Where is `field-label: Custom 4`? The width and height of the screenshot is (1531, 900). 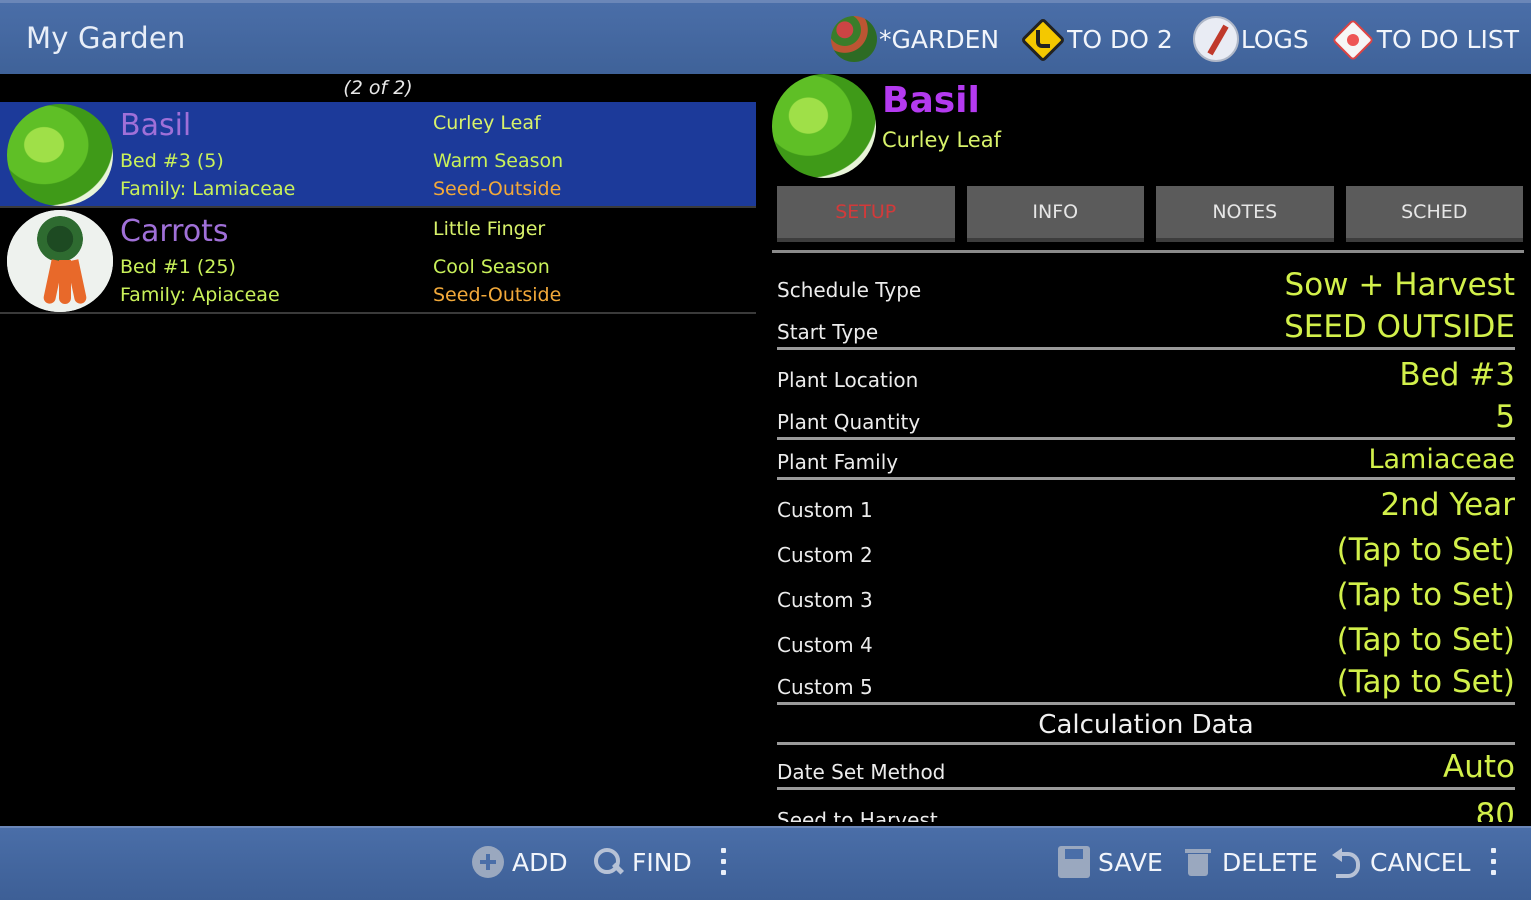 field-label: Custom 4 is located at coordinates (825, 645).